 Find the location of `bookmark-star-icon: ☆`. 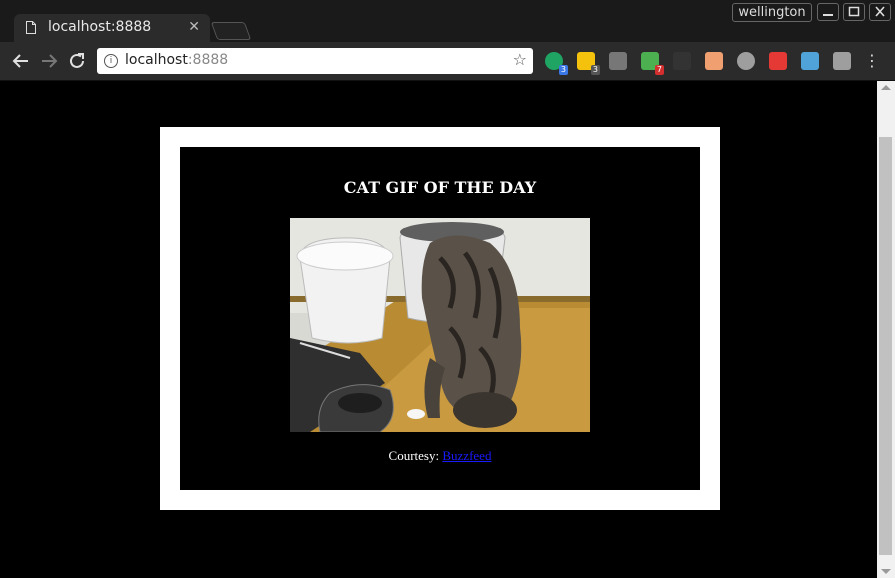

bookmark-star-icon: ☆ is located at coordinates (520, 59).